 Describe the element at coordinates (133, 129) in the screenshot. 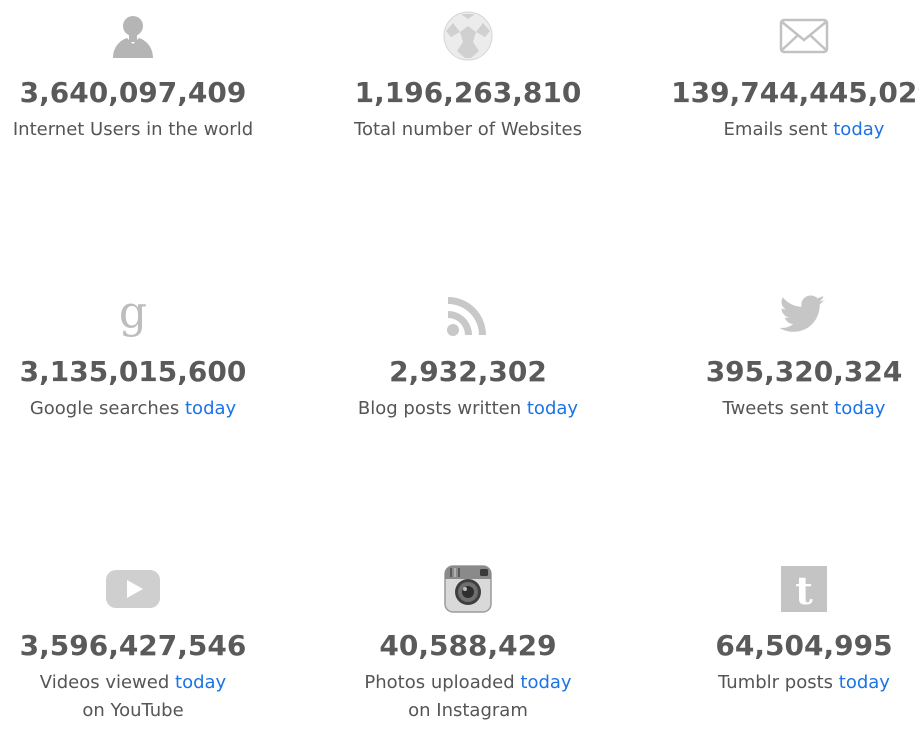

I see `stat-caption-text: Internet Users in the world` at that location.